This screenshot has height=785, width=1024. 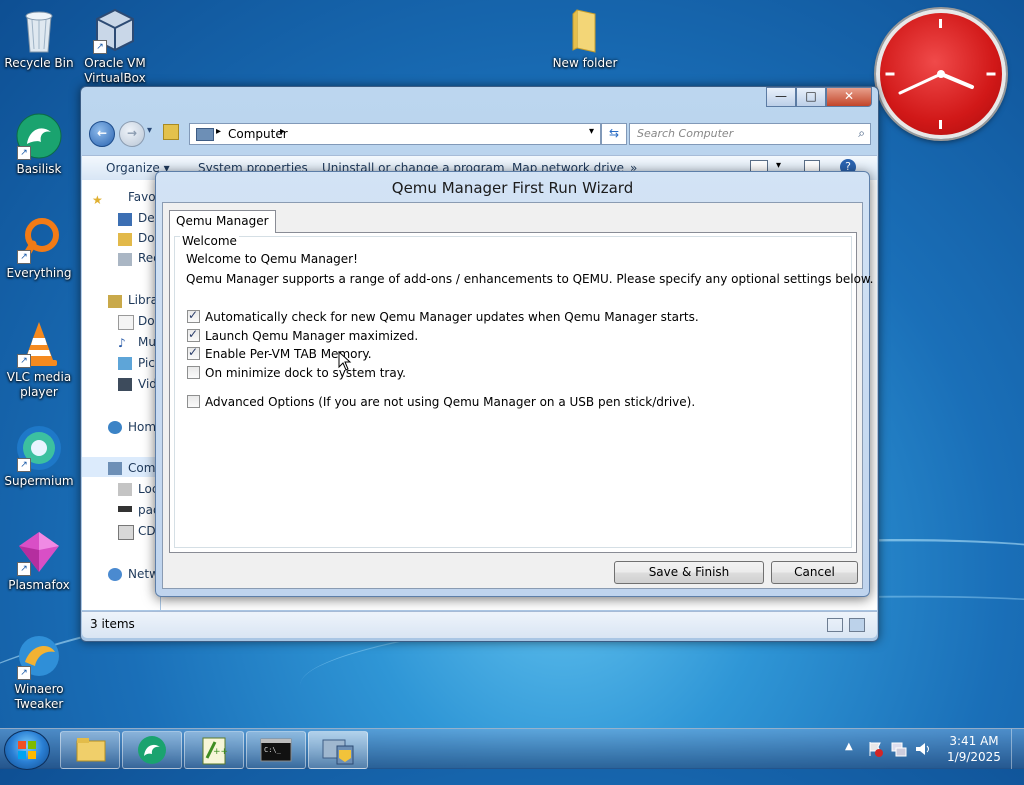 What do you see at coordinates (27, 750) in the screenshot?
I see `start-button` at bounding box center [27, 750].